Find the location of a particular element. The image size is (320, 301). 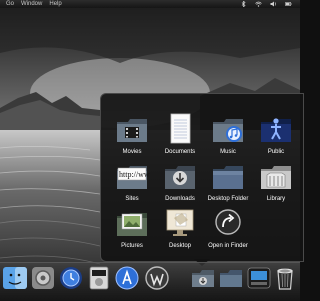

stack-item-open-in-finder: Open in Finder is located at coordinates (228, 231).